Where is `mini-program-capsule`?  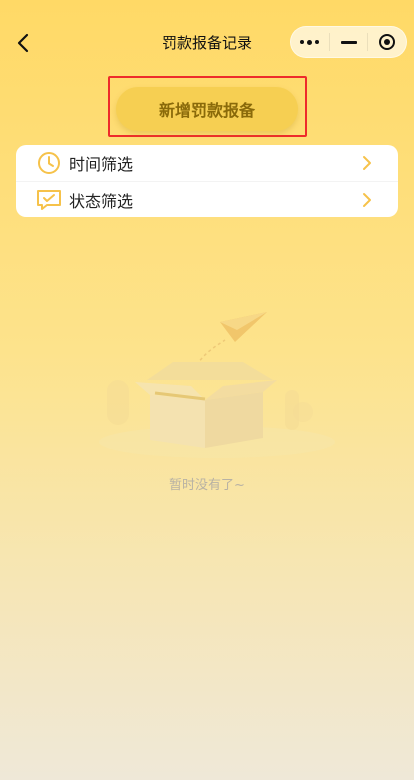 mini-program-capsule is located at coordinates (348, 42).